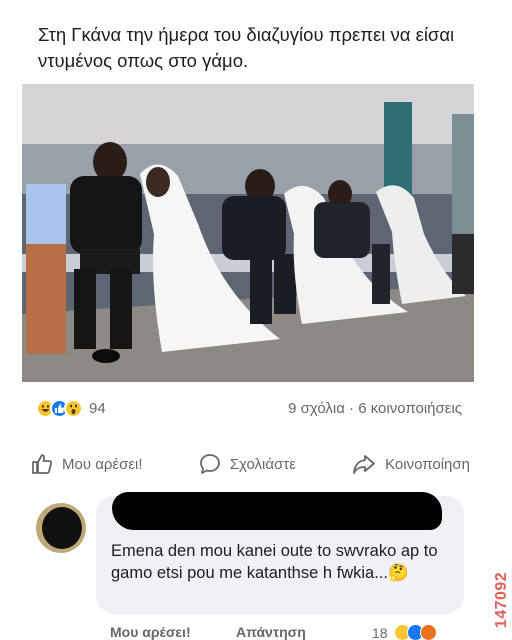 The height and width of the screenshot is (640, 512). I want to click on comment-button: Σχολιάστε, so click(247, 464).